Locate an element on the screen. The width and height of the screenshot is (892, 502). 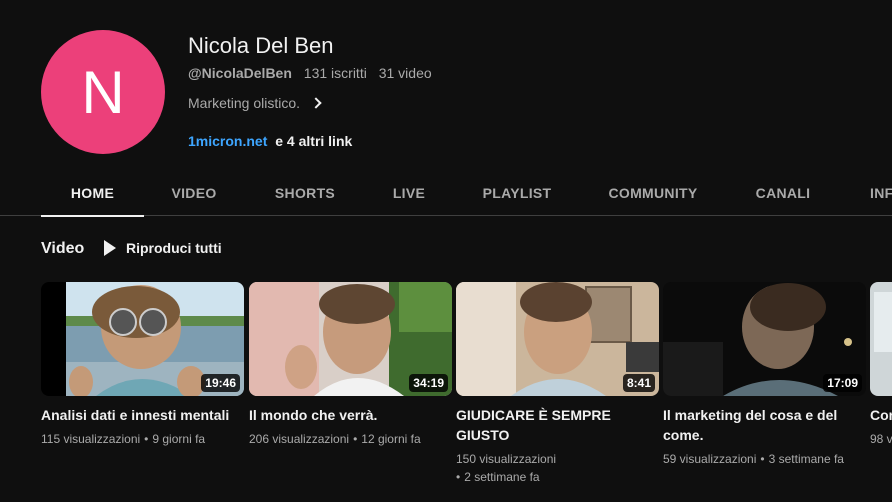
video-age: 9 giorni fa is located at coordinates (179, 439).